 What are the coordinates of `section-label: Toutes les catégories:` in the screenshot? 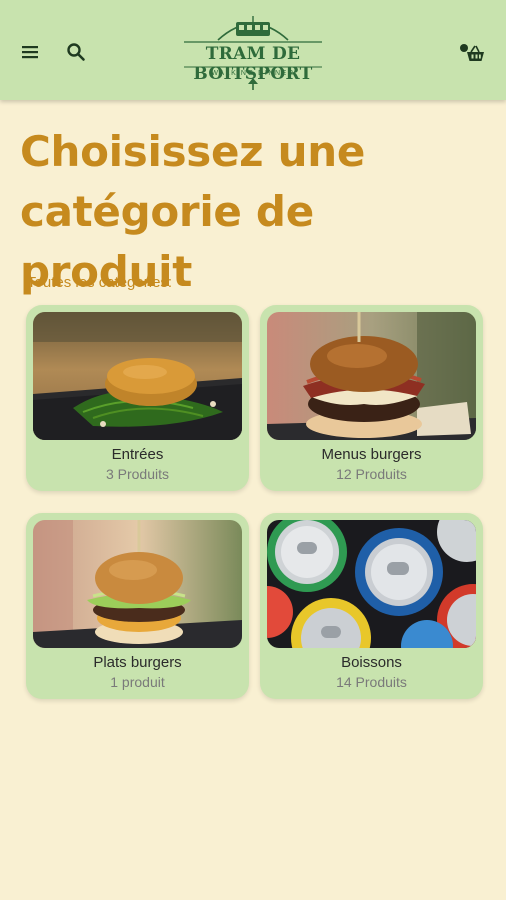 It's located at (100, 282).